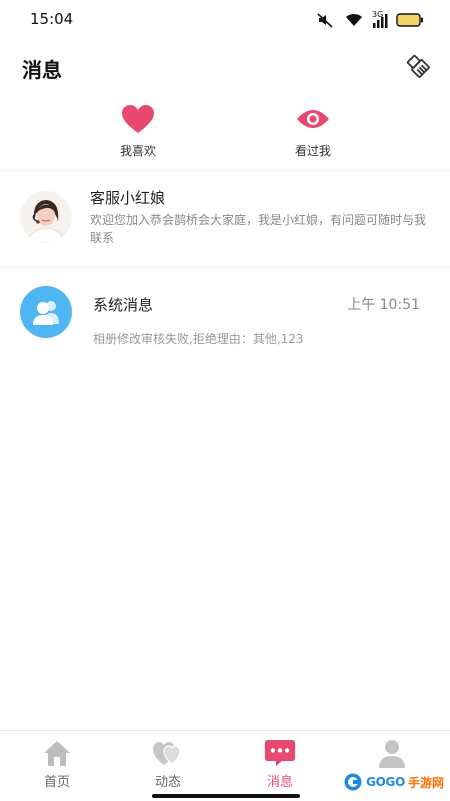 This screenshot has width=450, height=801. Describe the element at coordinates (370, 20) in the screenshot. I see `status-icons: 3G` at that location.